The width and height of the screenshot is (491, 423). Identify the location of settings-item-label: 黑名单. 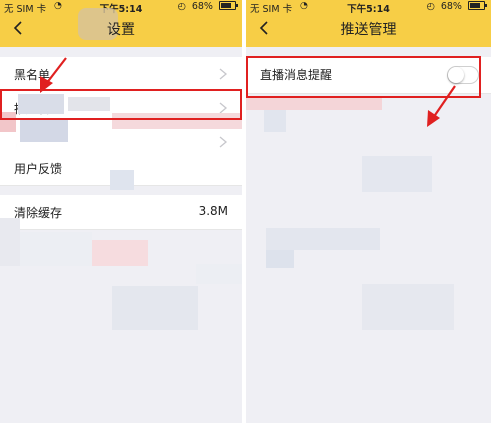
(32, 75).